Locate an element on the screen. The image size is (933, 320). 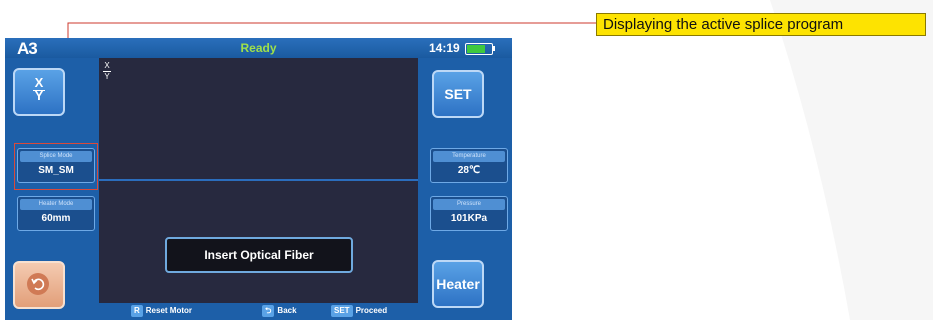
xy-view-button: XY is located at coordinates (39, 92).